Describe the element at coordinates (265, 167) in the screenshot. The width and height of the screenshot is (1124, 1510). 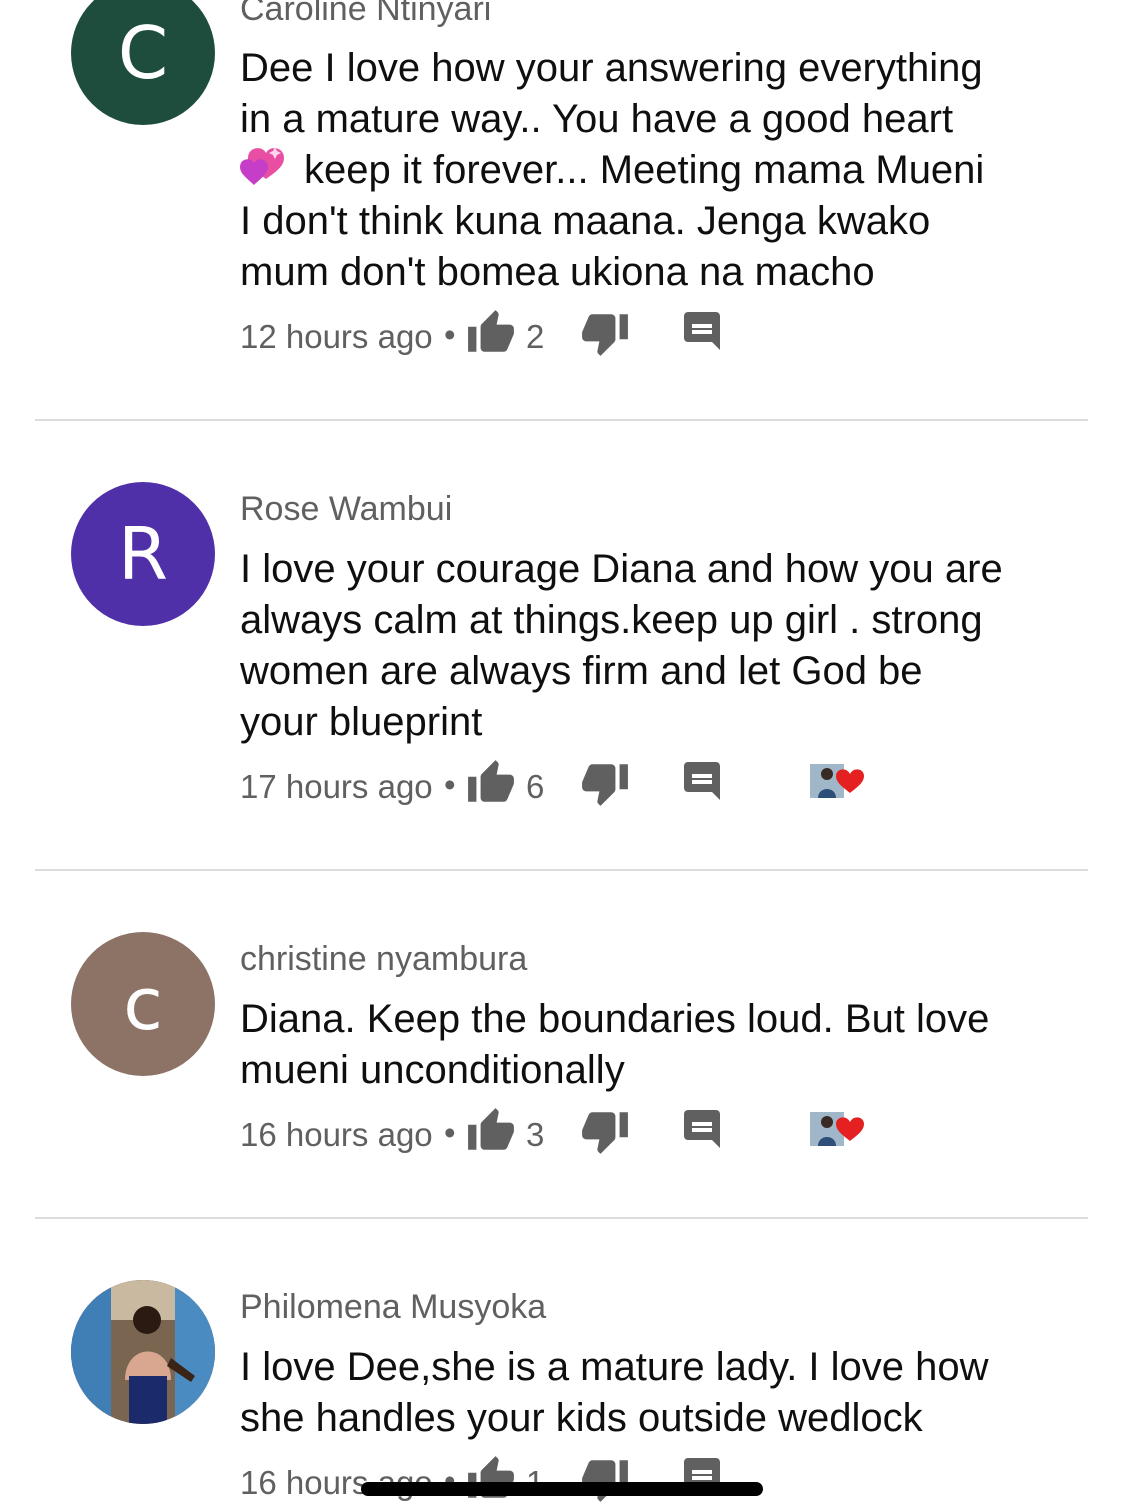
I see `two-hearts-emoji` at that location.